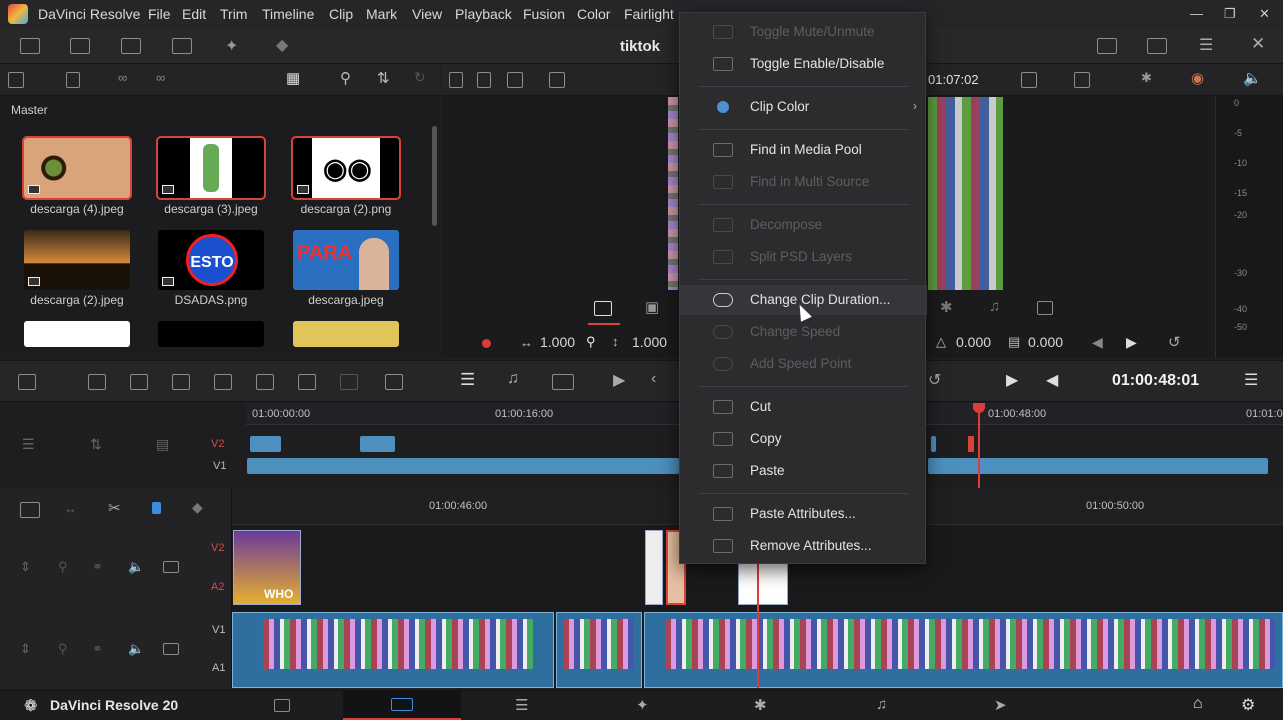  I want to click on lock-icon: ⚲, so click(591, 342).